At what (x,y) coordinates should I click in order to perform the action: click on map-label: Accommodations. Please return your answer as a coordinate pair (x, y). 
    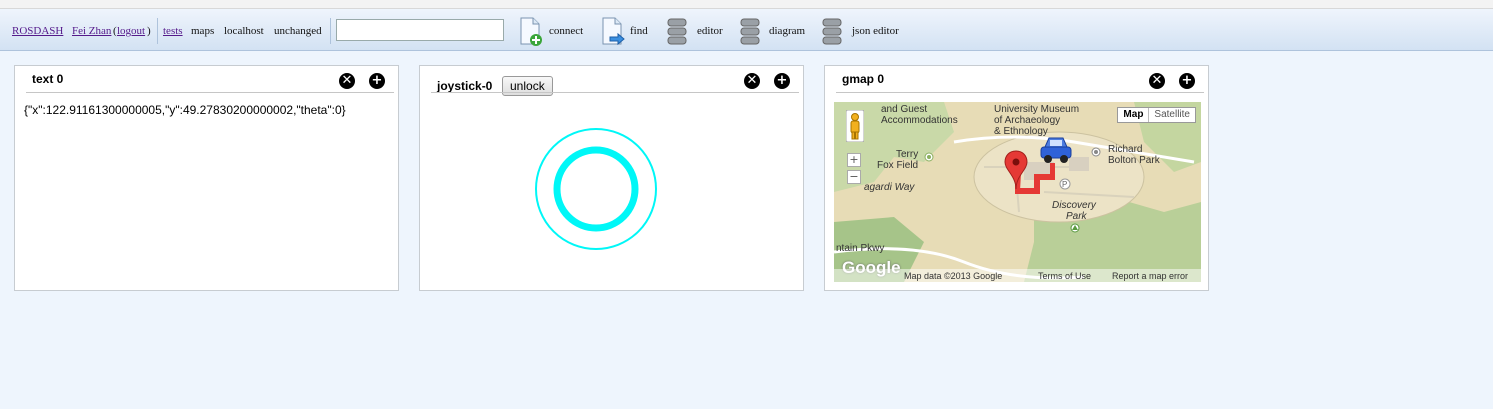
    Looking at the image, I should click on (919, 120).